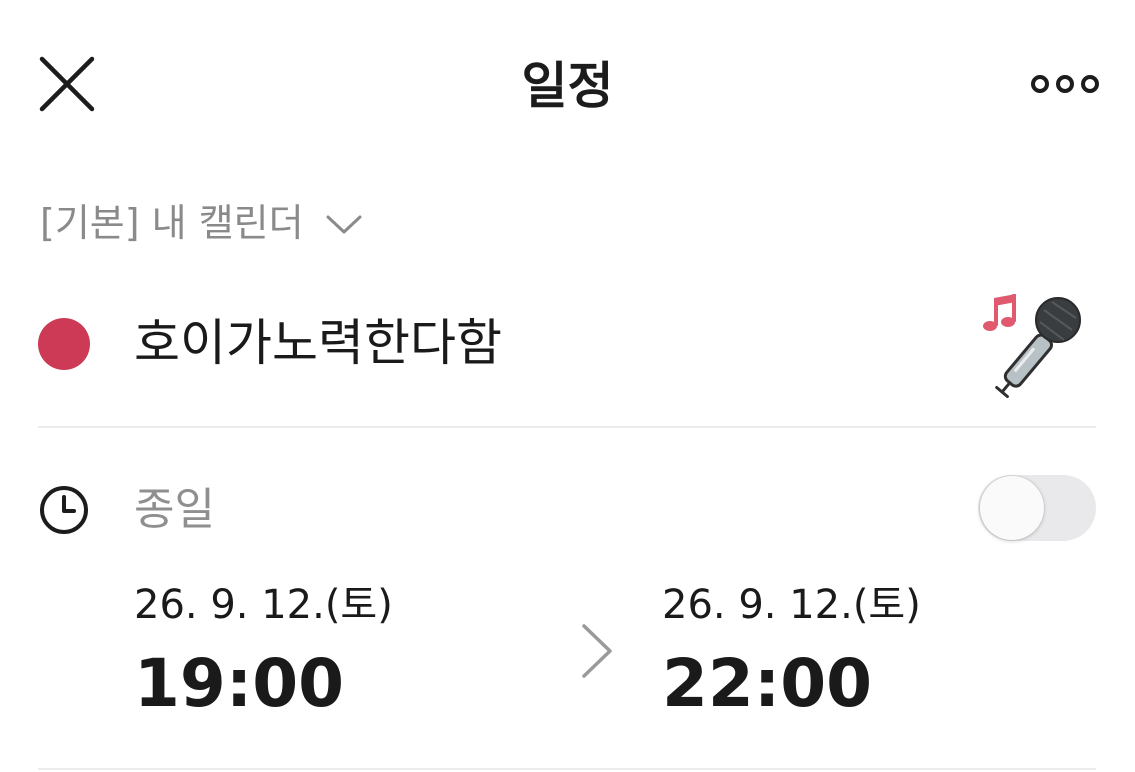  Describe the element at coordinates (64, 510) in the screenshot. I see `clock-icon` at that location.